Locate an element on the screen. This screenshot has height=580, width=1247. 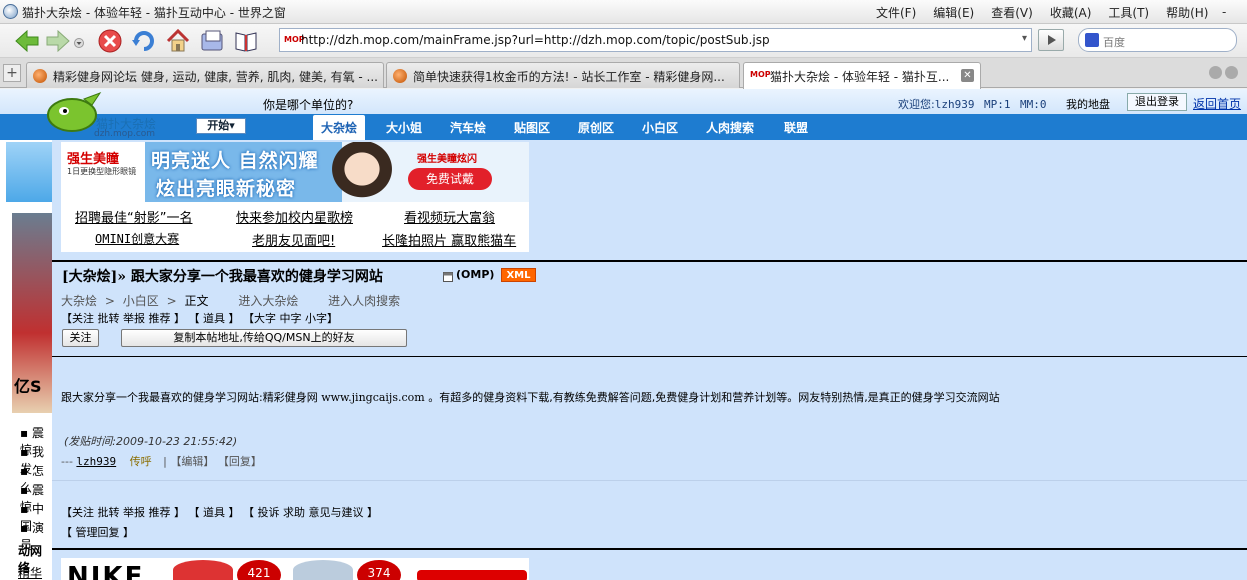
nav-xiaobaiqu: 小白区 is located at coordinates (660, 127).